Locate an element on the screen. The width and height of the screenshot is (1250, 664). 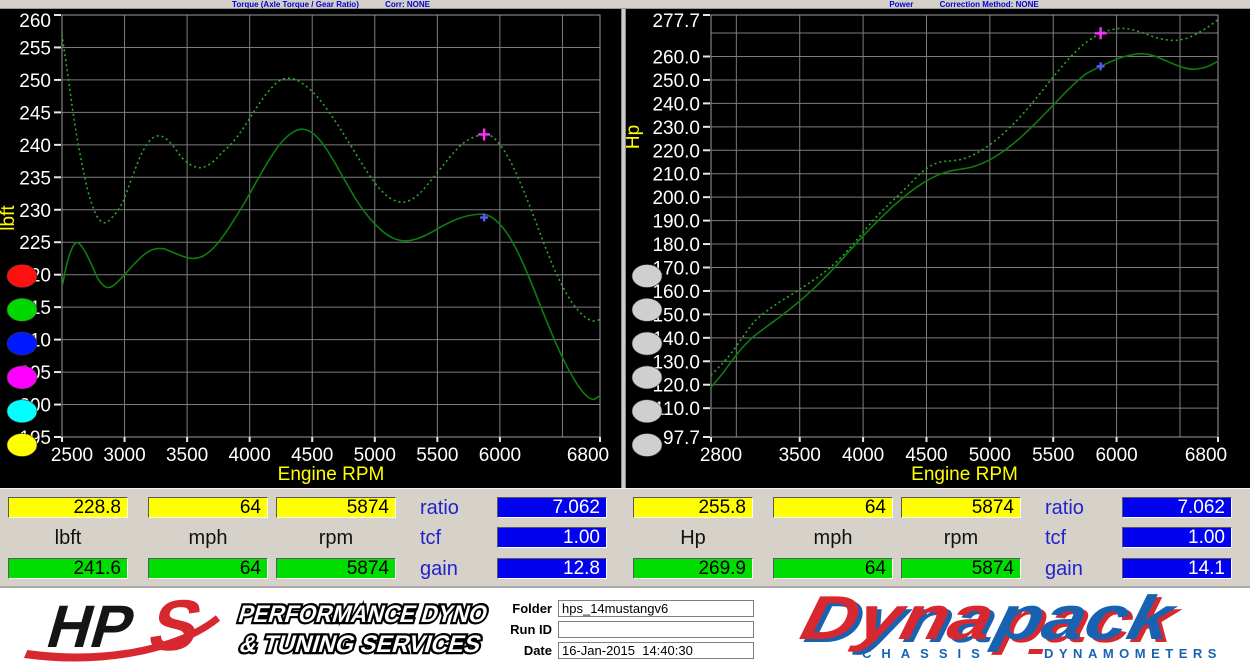
dynapack-dyna-text: Dyna is located at coordinates (897, 621).